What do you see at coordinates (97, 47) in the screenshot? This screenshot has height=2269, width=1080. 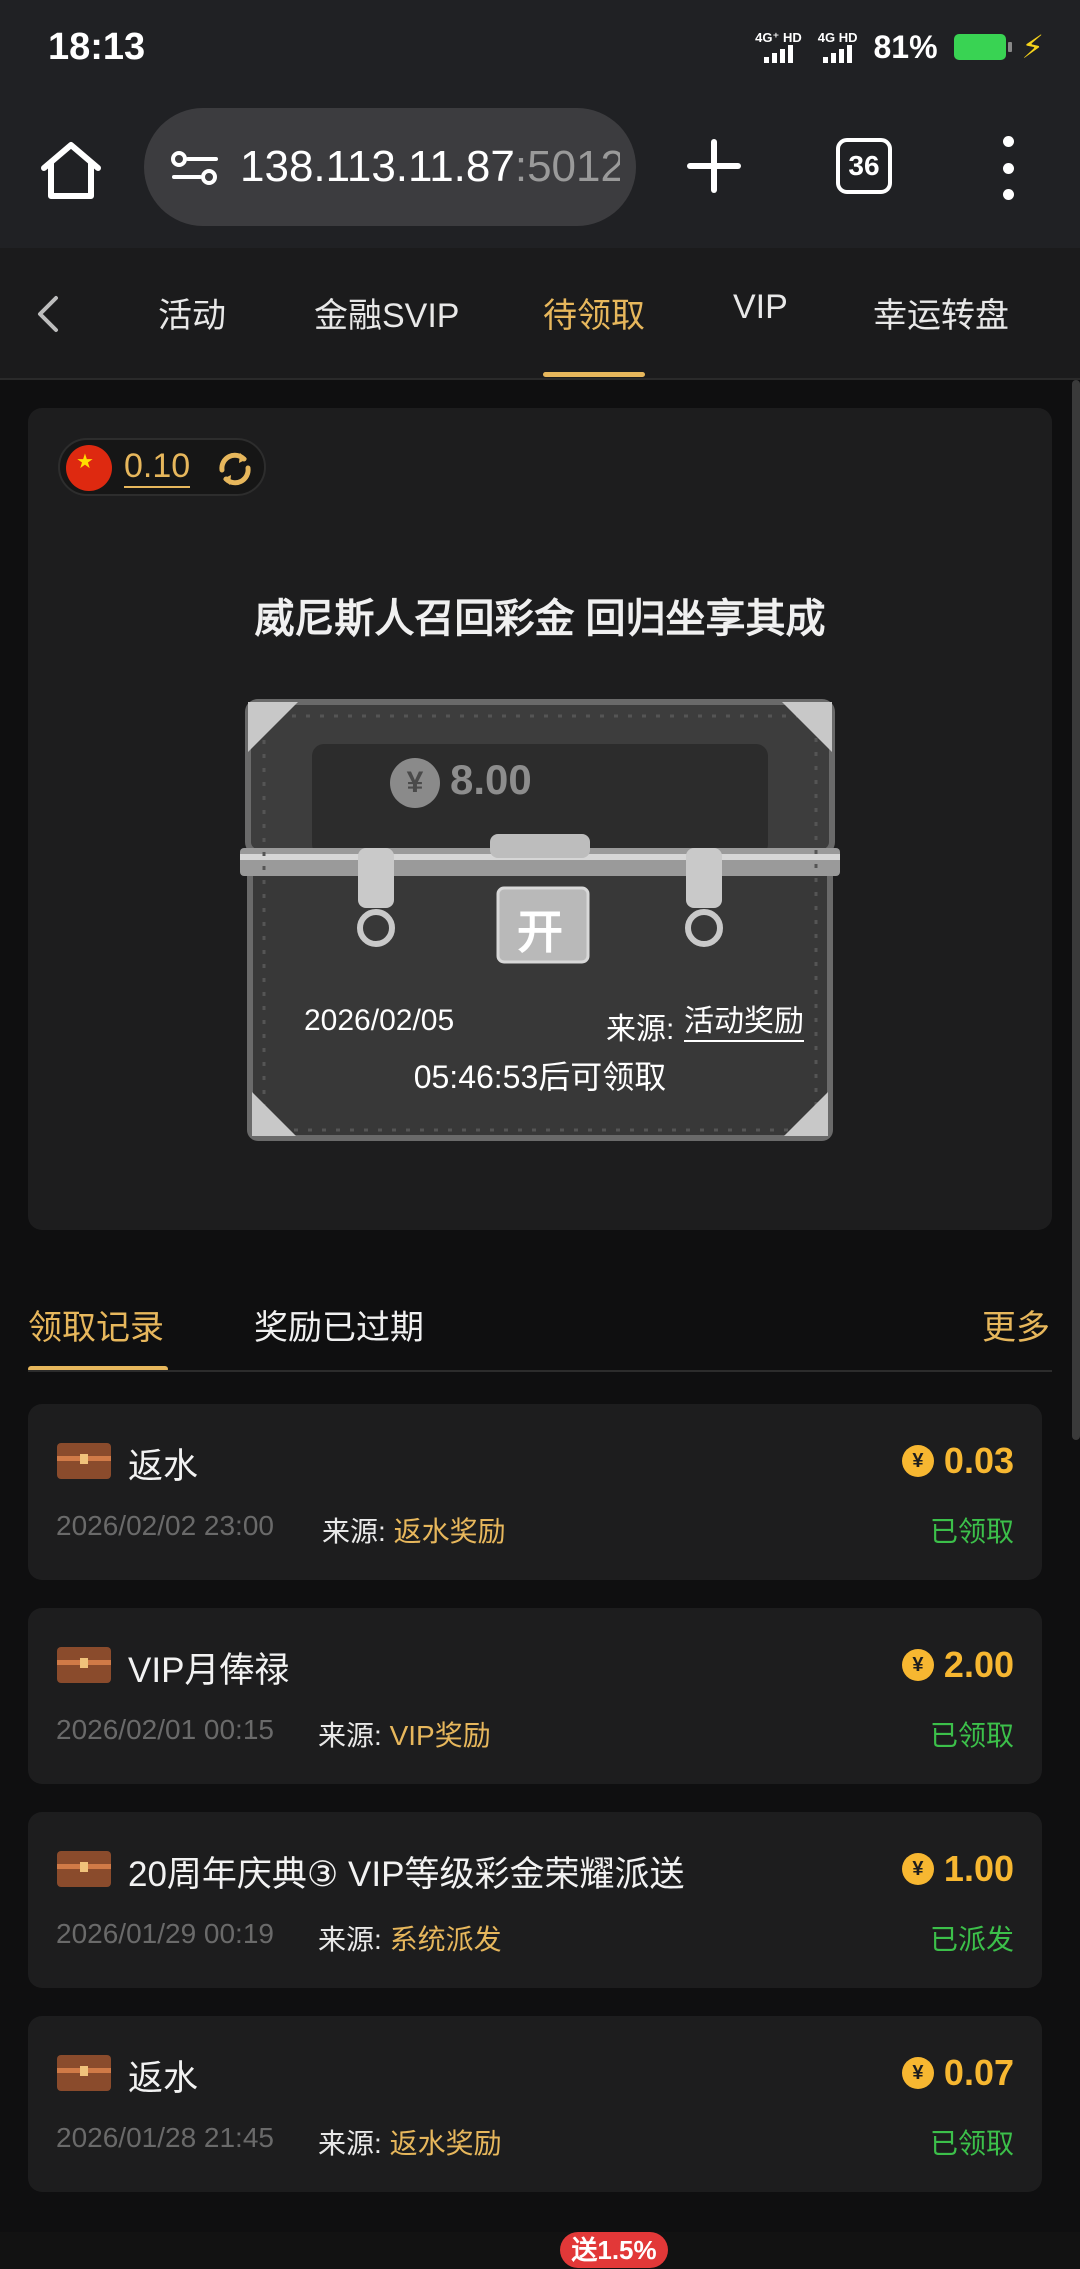 I see `status-time: 18:13` at bounding box center [97, 47].